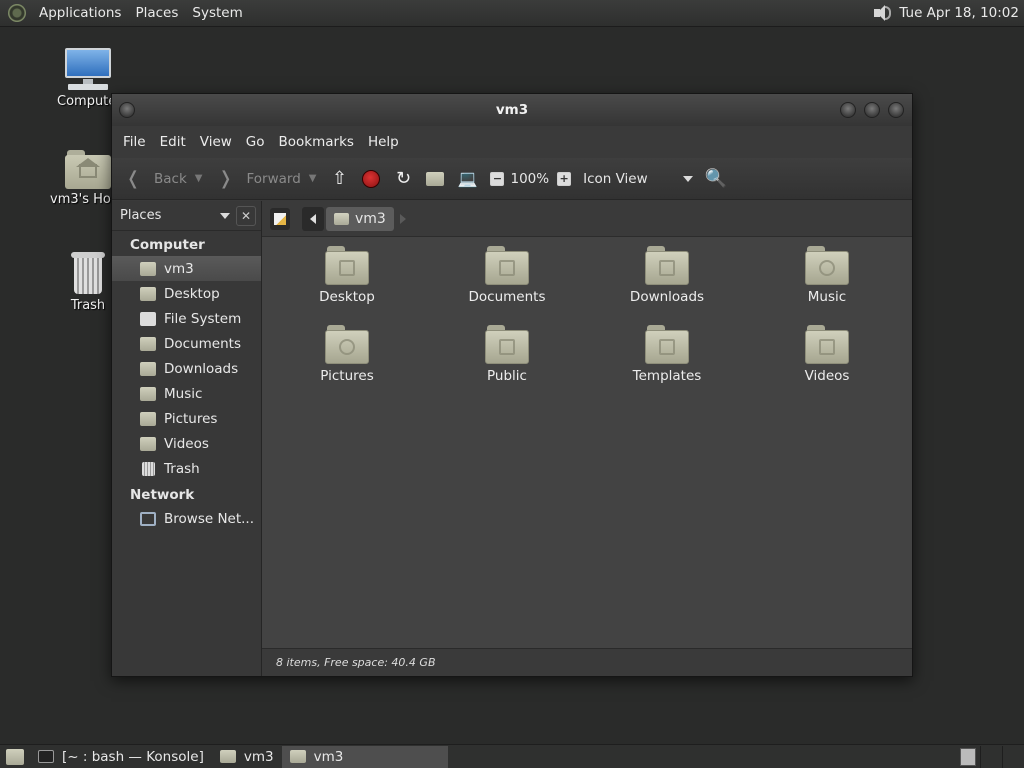  What do you see at coordinates (313, 218) in the screenshot?
I see `path-back-arrow` at bounding box center [313, 218].